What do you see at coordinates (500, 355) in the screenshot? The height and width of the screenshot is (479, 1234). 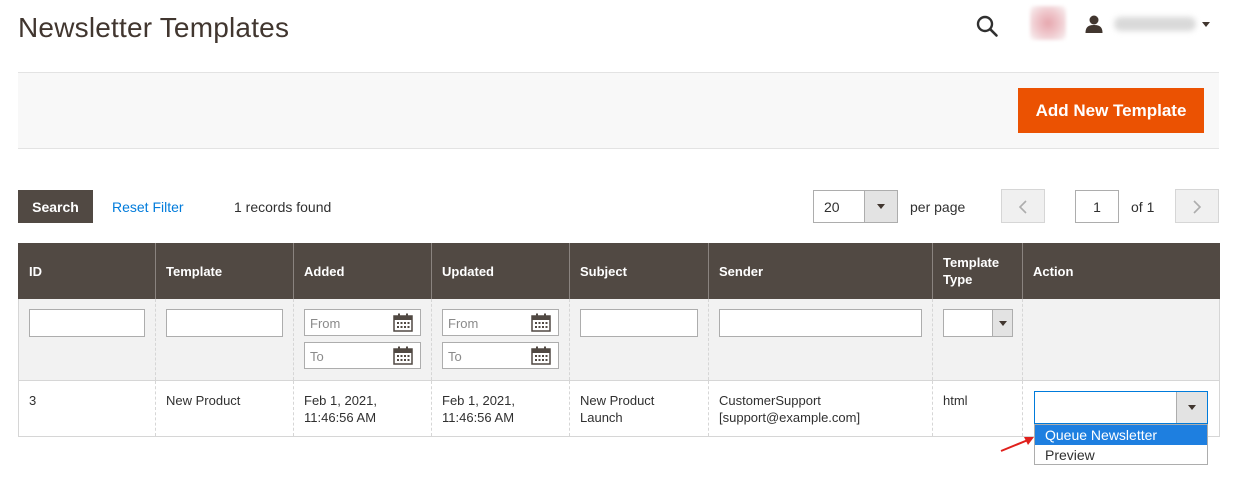 I see `filter-updated-to-input: To` at bounding box center [500, 355].